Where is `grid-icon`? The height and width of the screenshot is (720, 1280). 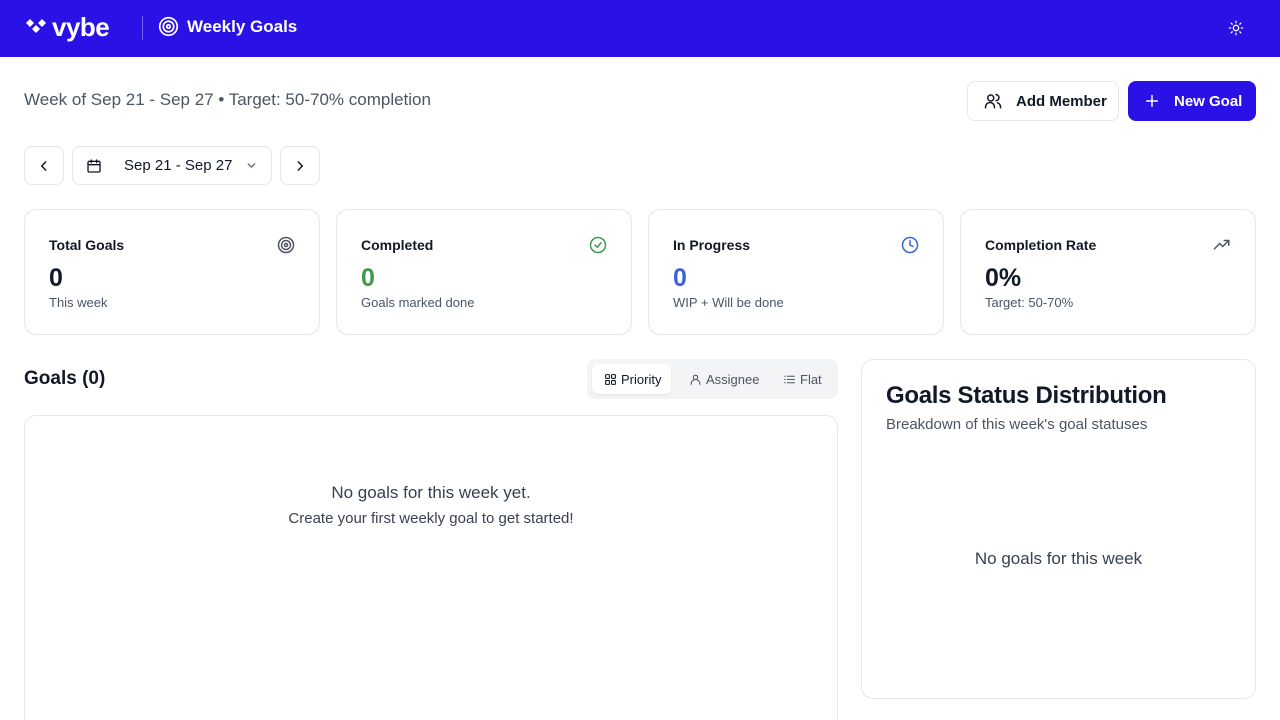
grid-icon is located at coordinates (610, 379).